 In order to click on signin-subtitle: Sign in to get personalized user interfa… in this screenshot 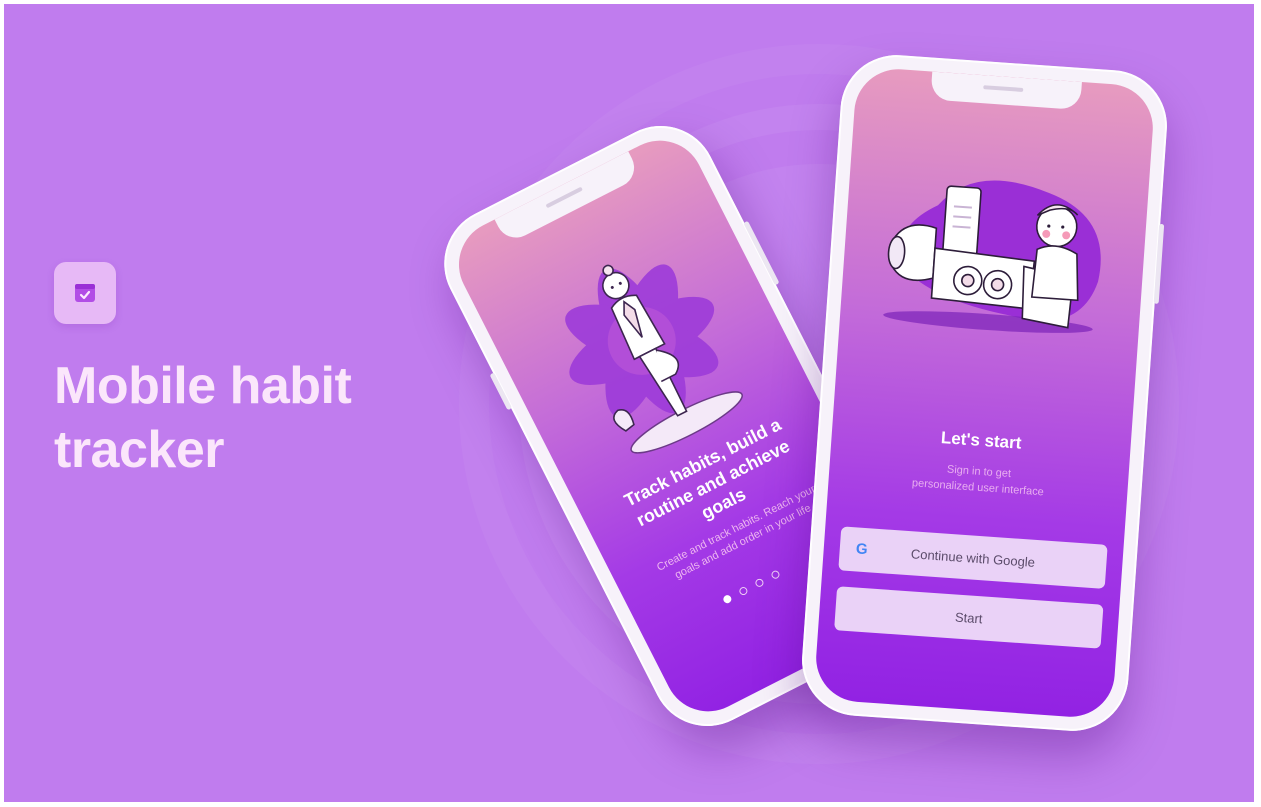, I will do `click(978, 479)`.